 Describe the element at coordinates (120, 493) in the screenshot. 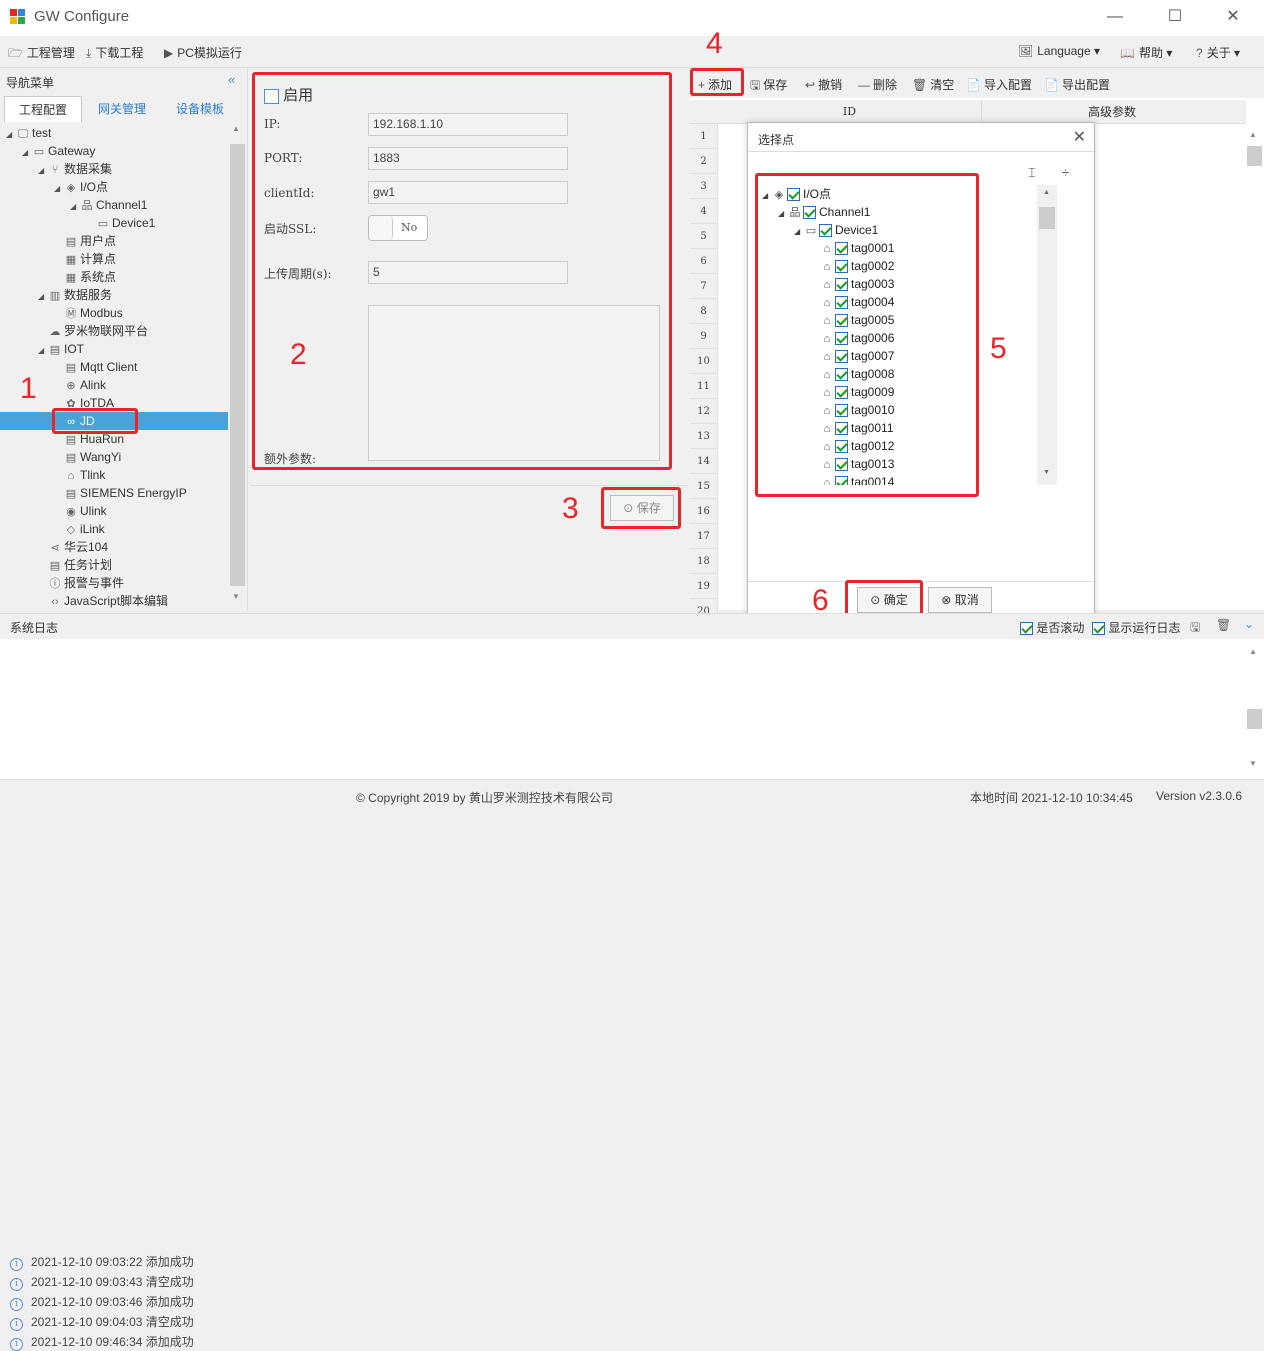

I see `tree-node-siemens-energyip: ▤ SIEMENS EnergyIP` at that location.